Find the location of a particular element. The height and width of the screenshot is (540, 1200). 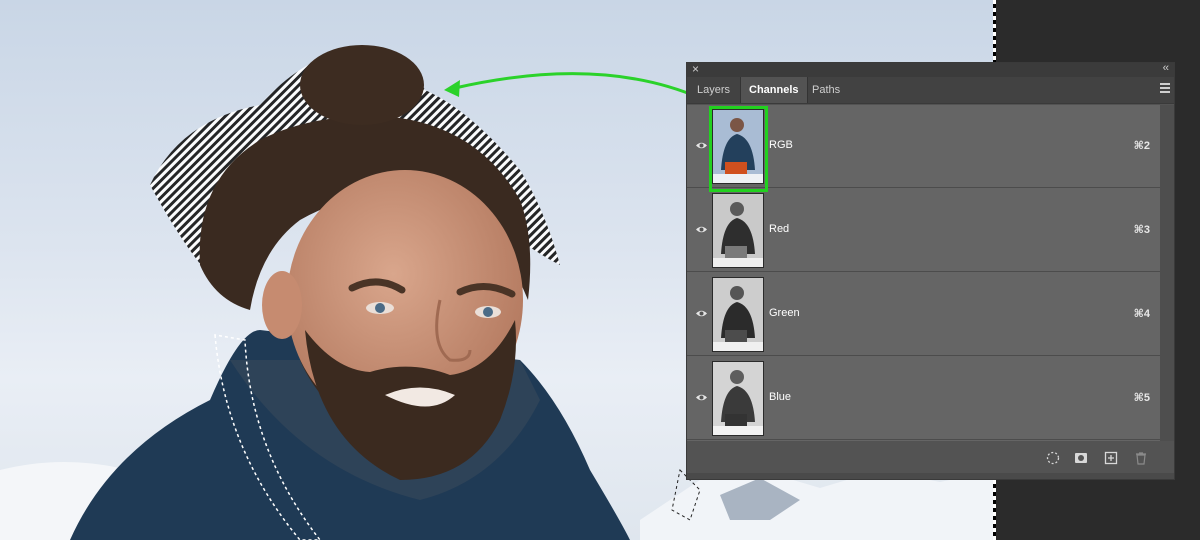

channel-thumbnail-green is located at coordinates (738, 314).